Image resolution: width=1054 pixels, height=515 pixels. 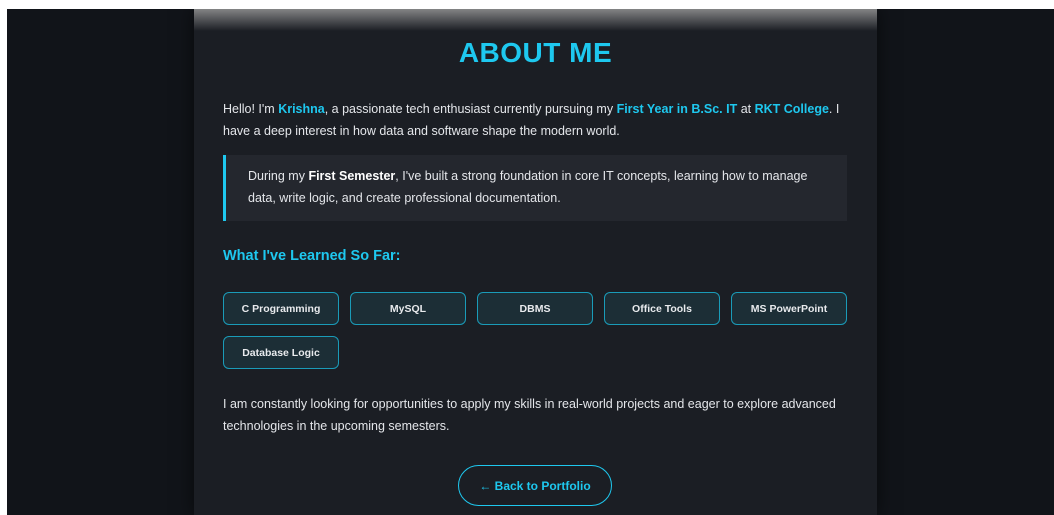 I want to click on year-highlight: First Year in B.Sc. IT, so click(x=677, y=109).